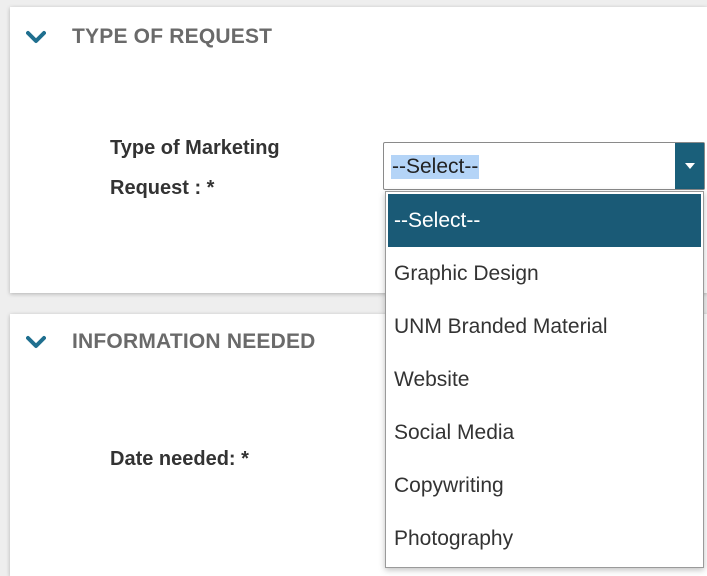 Image resolution: width=707 pixels, height=576 pixels. Describe the element at coordinates (544, 326) in the screenshot. I see `dropdown-option-unm-branded-material: UNM Branded Material` at that location.